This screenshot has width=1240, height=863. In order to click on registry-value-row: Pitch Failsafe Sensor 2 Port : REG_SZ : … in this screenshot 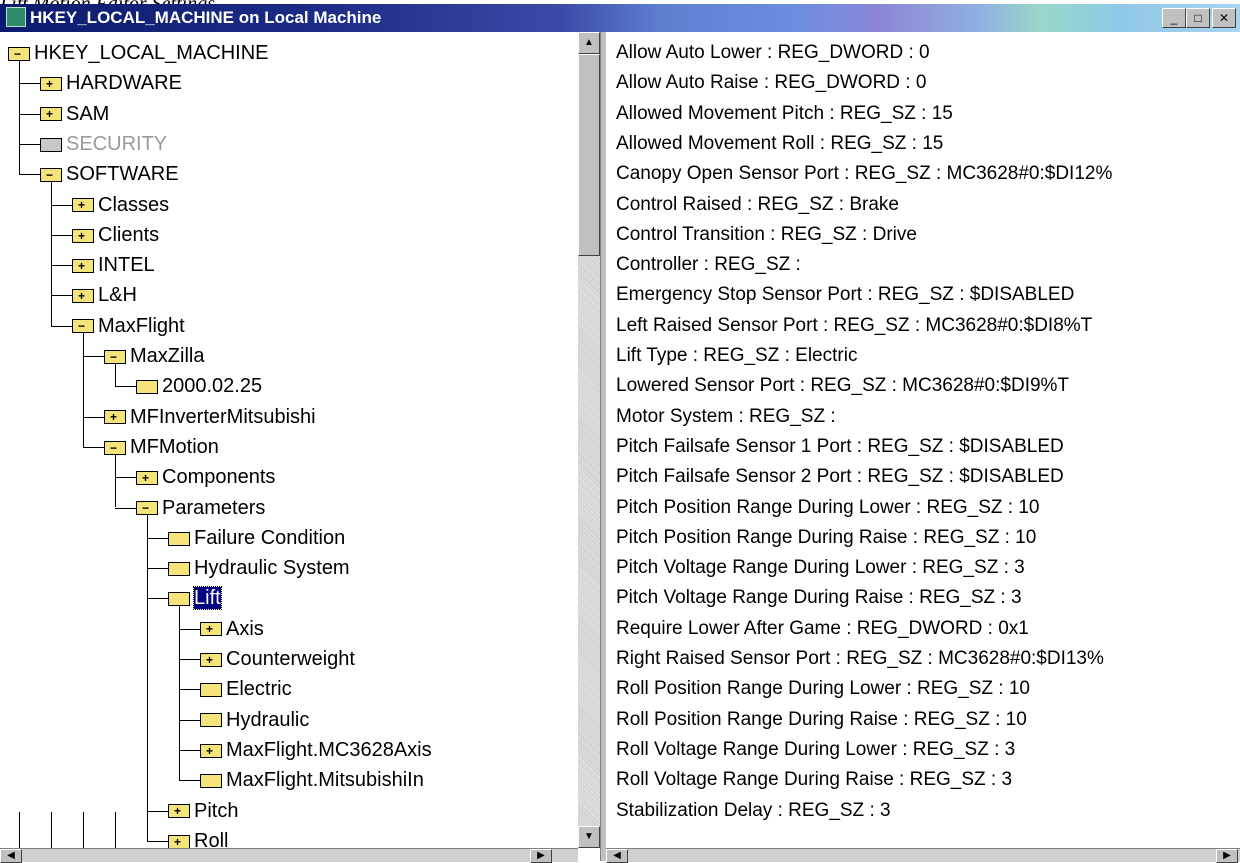, I will do `click(840, 477)`.